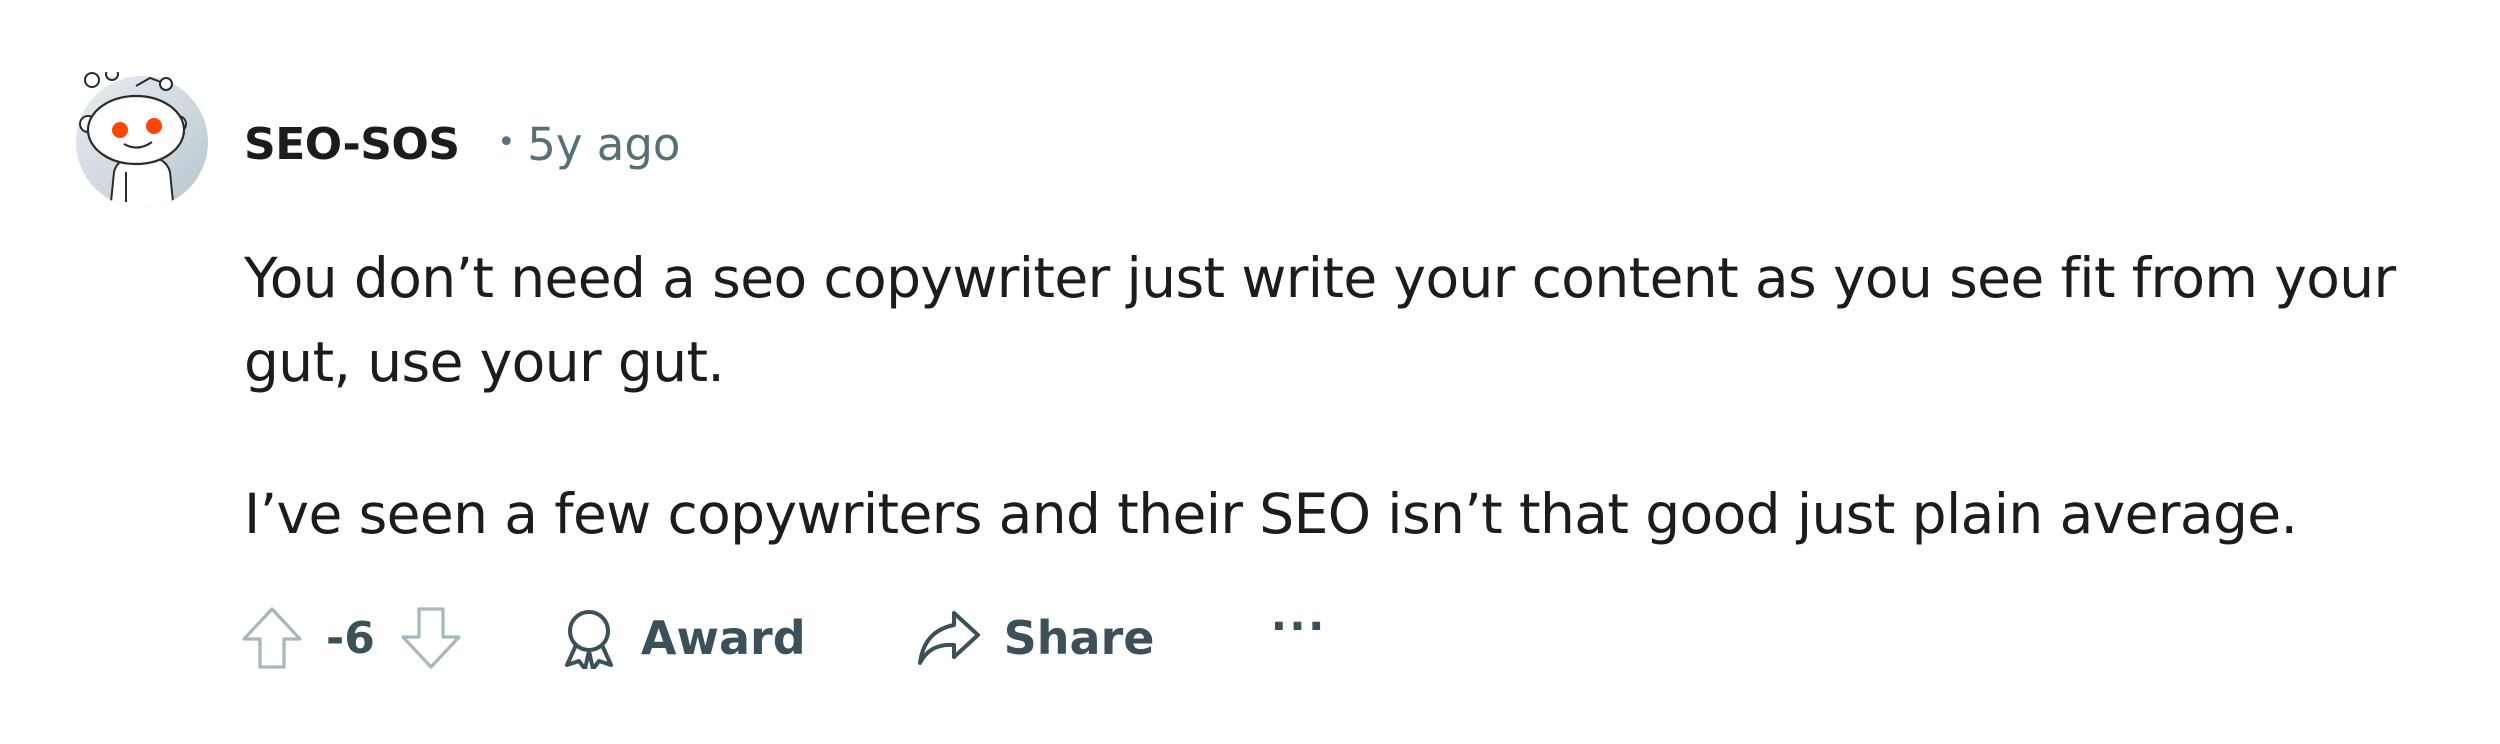 This screenshot has width=2500, height=744. What do you see at coordinates (603, 144) in the screenshot?
I see `comment-timestamp: 5y ago` at bounding box center [603, 144].